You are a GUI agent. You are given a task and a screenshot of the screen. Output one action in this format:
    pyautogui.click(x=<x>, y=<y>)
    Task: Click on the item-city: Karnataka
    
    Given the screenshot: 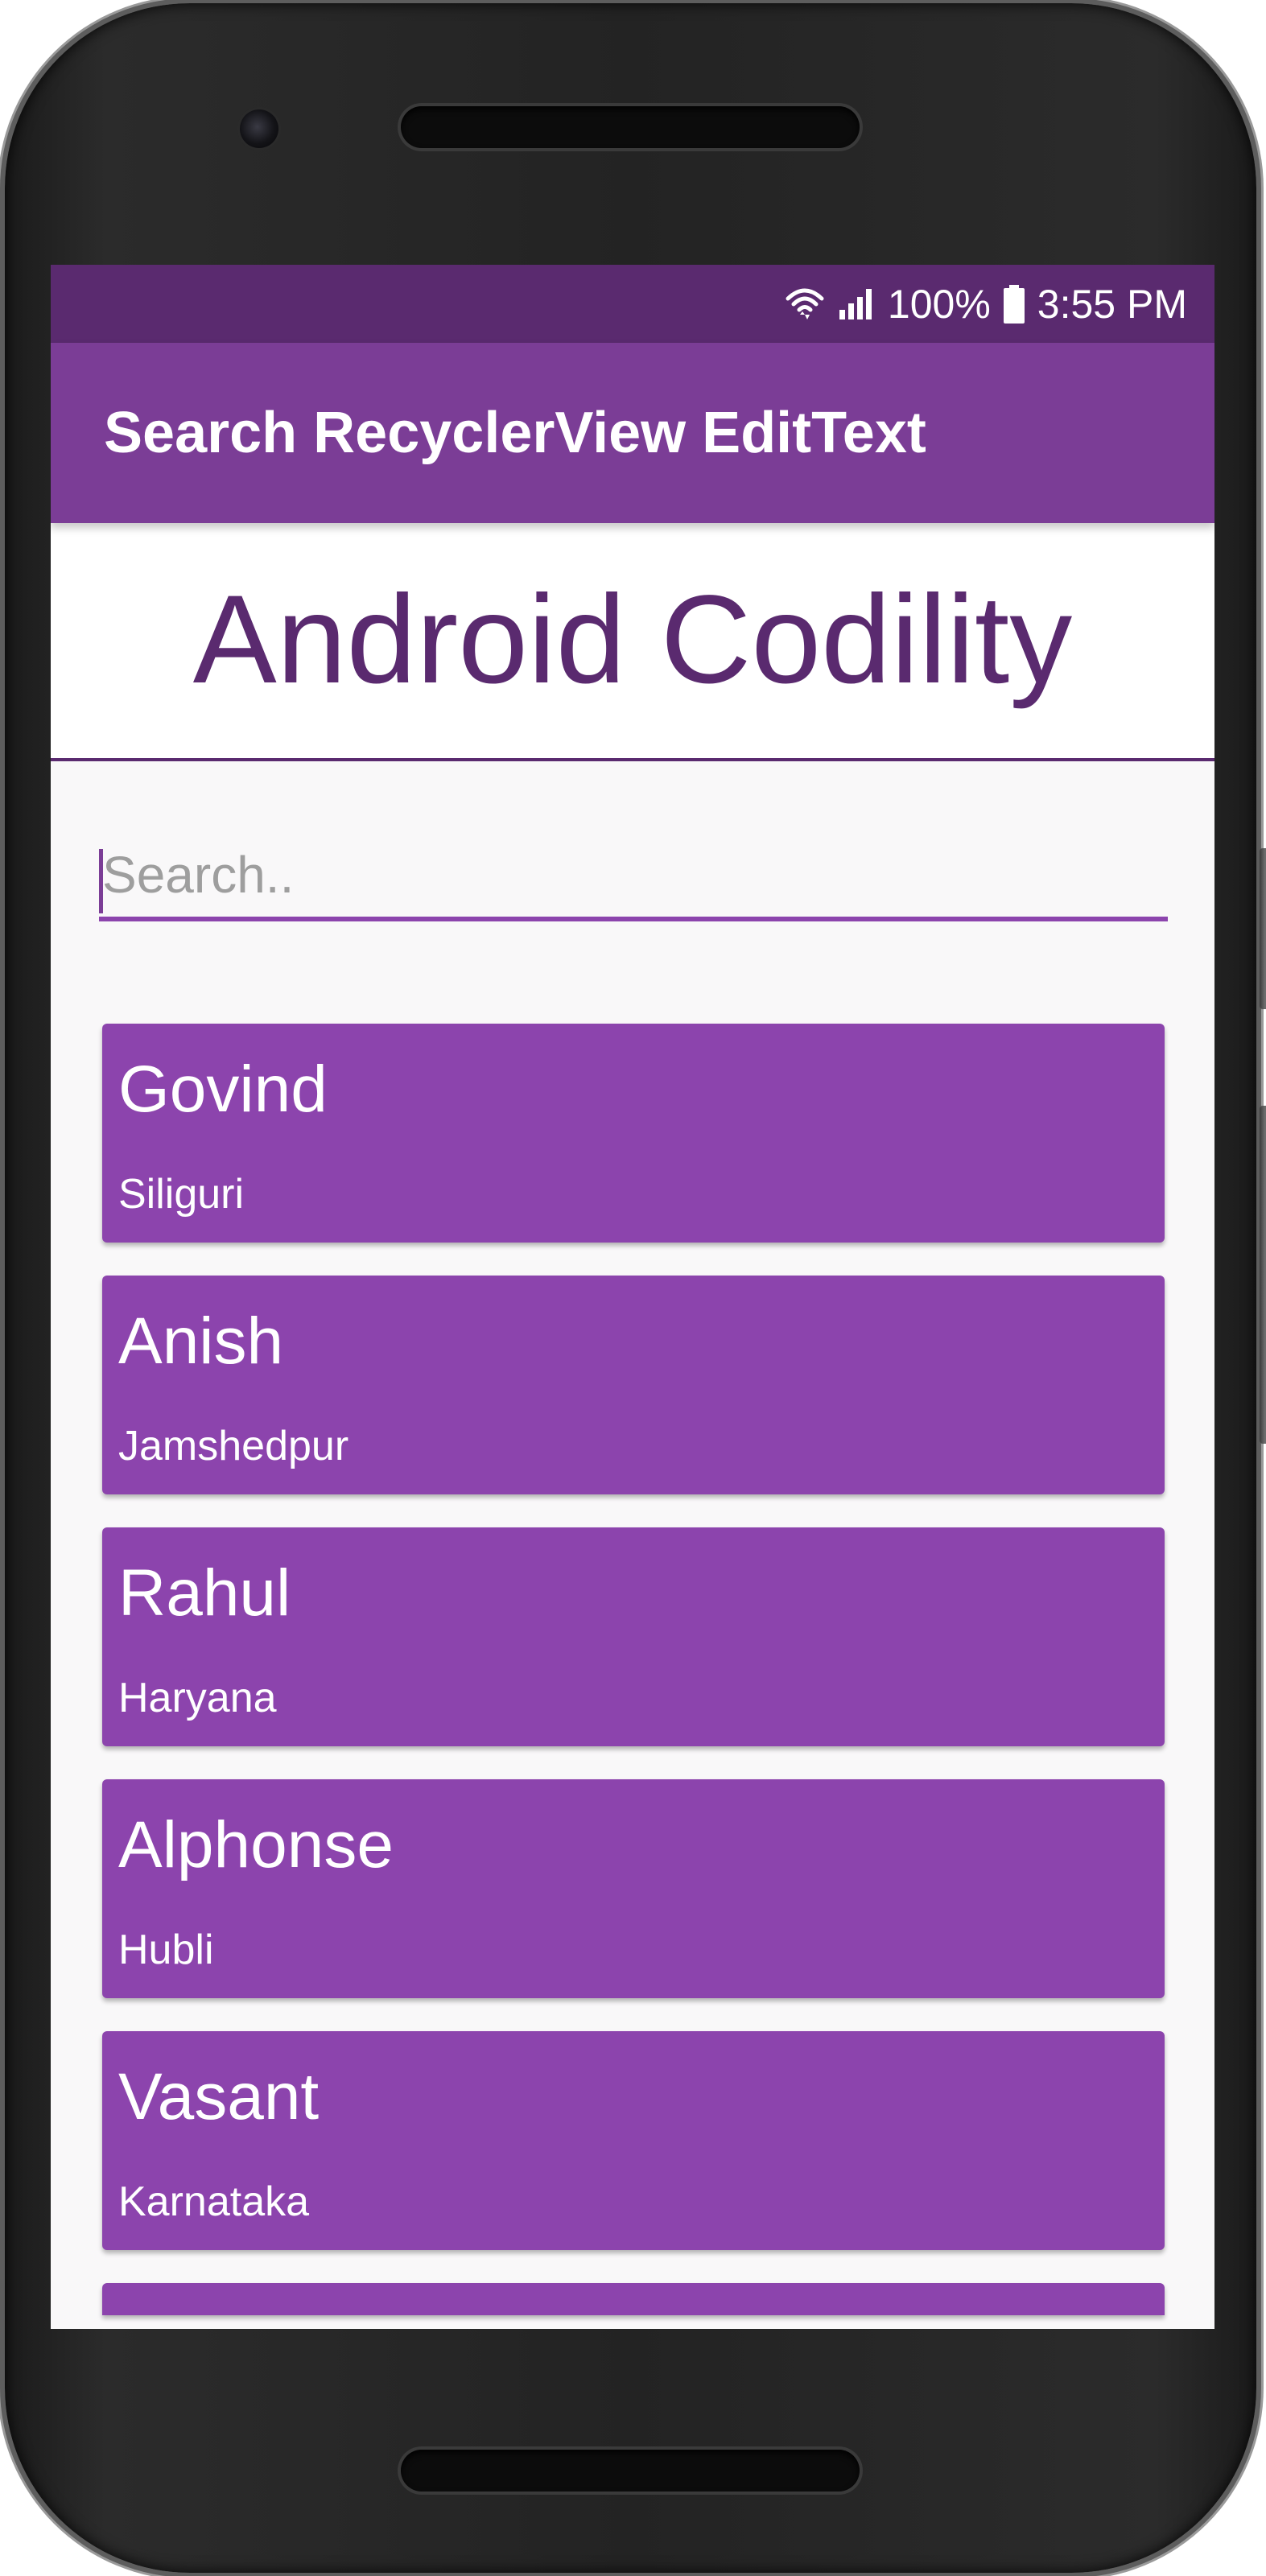 What is the action you would take?
    pyautogui.click(x=214, y=2201)
    